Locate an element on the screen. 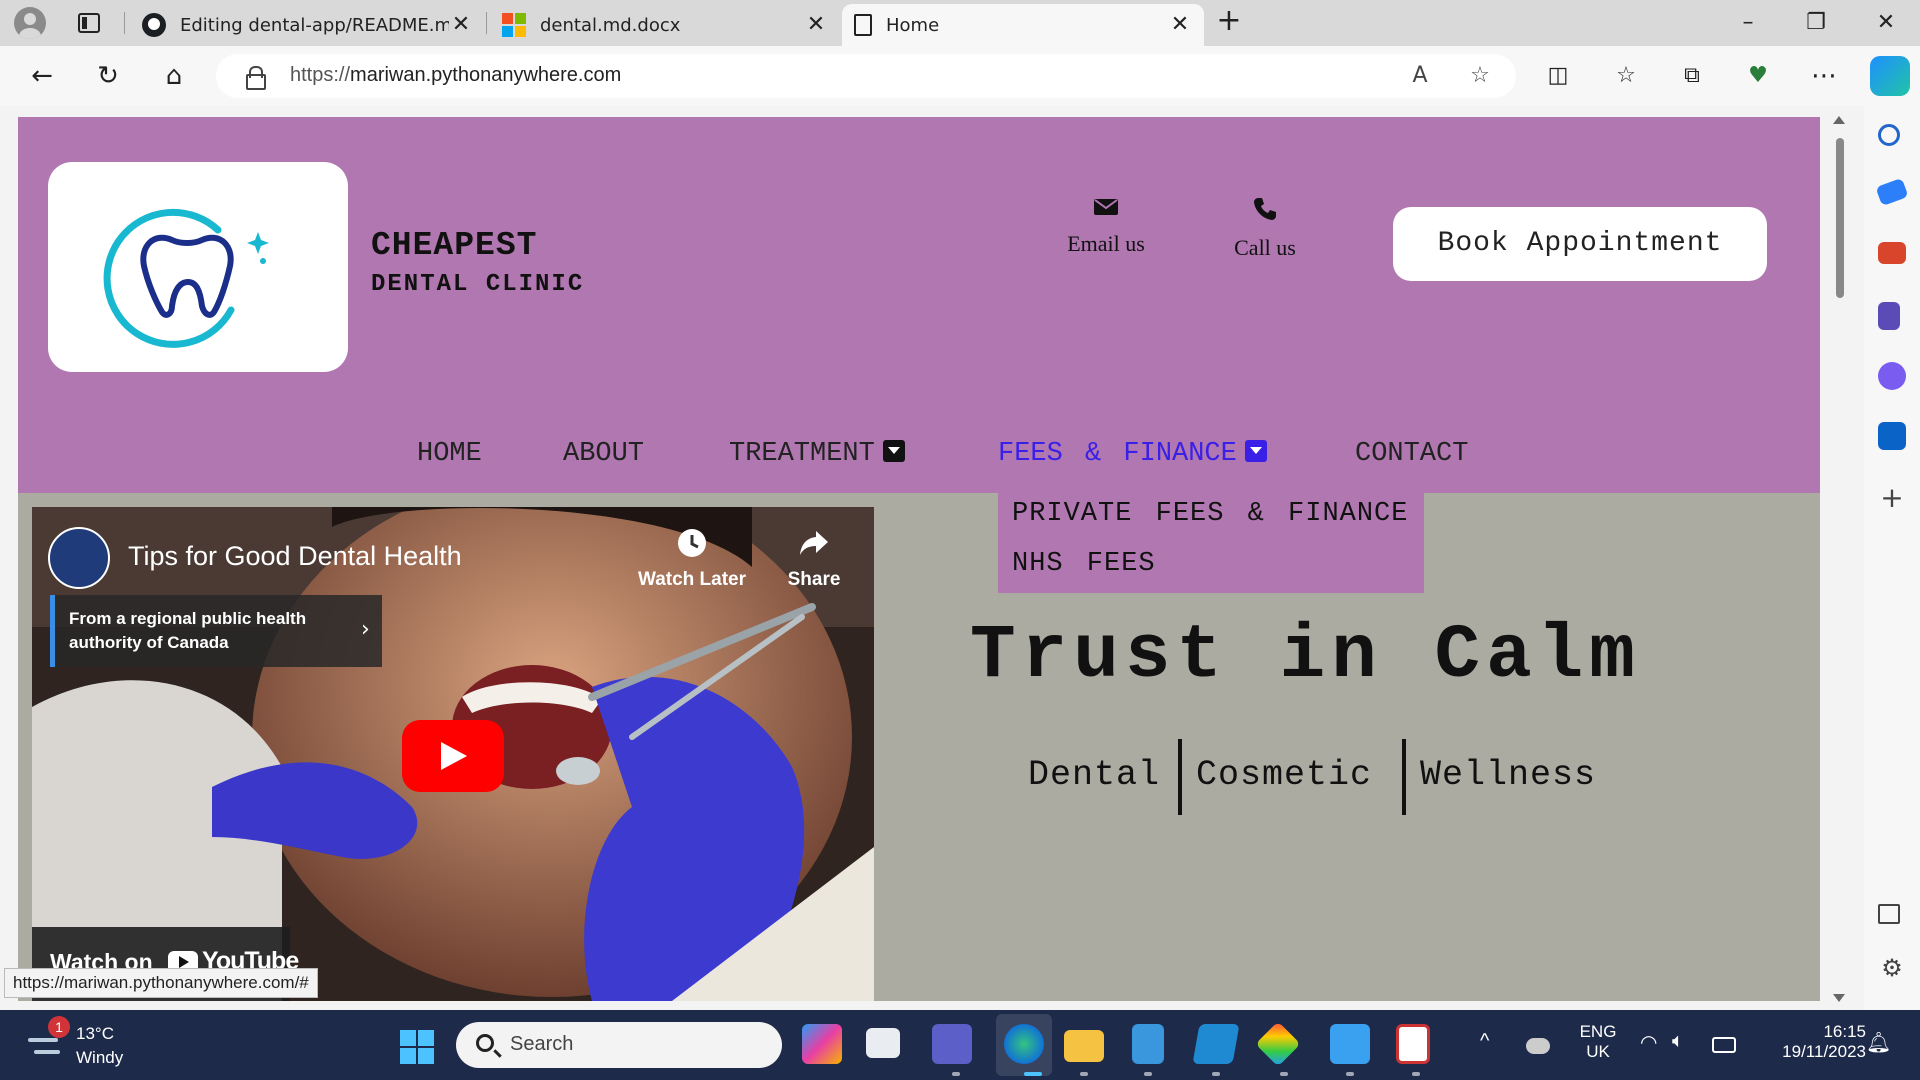 This screenshot has width=1920, height=1080. edge-browser-icon is located at coordinates (1024, 1044).